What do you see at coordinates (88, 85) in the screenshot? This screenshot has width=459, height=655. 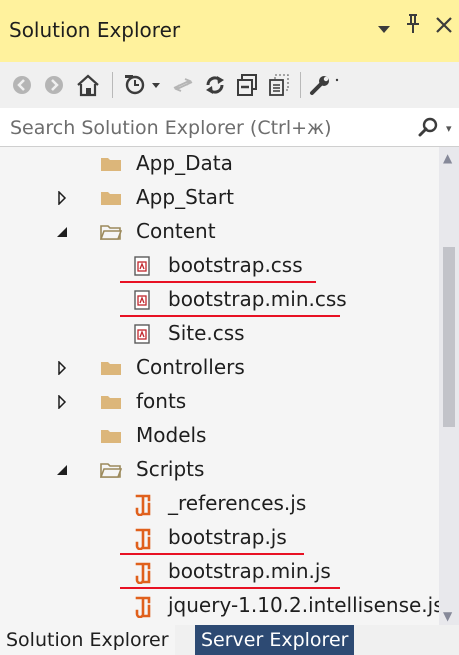 I see `home-icon` at bounding box center [88, 85].